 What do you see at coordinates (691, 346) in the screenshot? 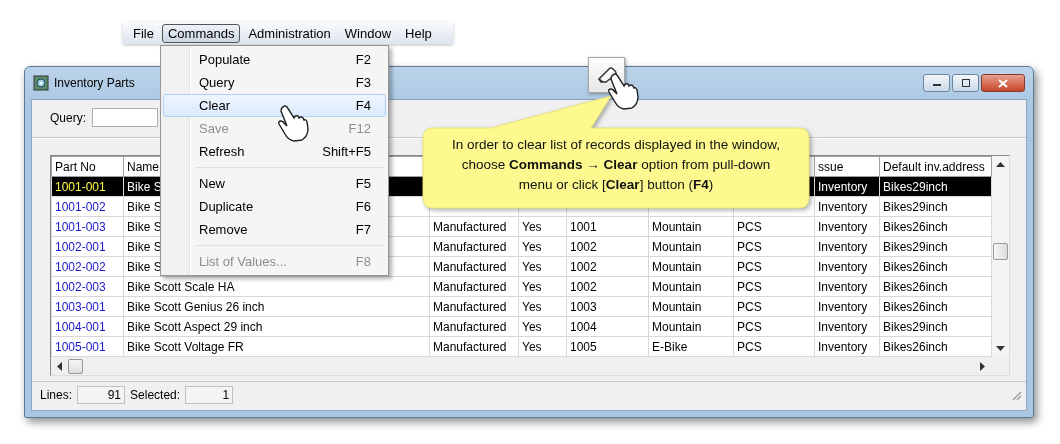
I see `table-cell: E-Bike` at bounding box center [691, 346].